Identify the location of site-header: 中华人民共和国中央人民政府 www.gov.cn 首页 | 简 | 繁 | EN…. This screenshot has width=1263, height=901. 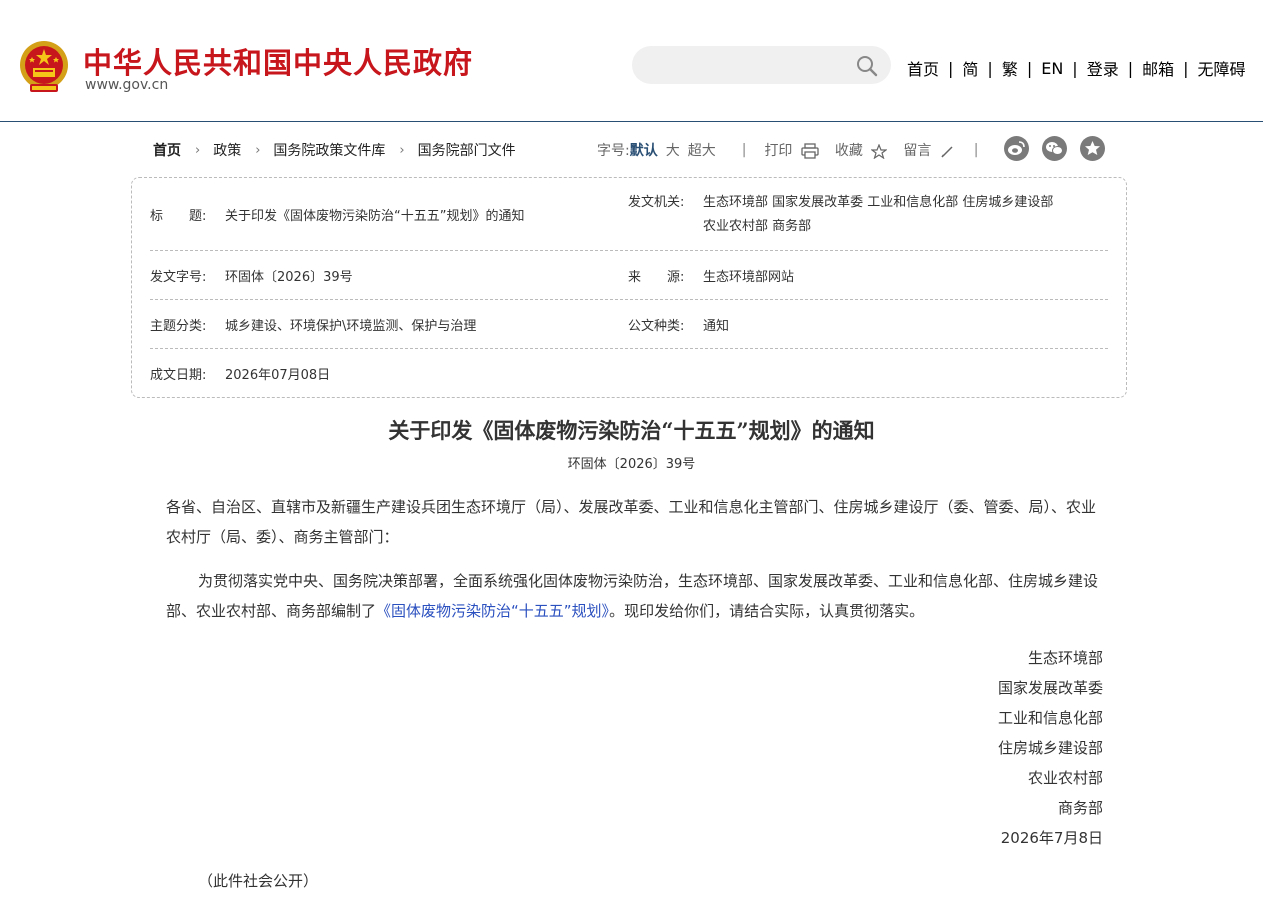
(631, 61).